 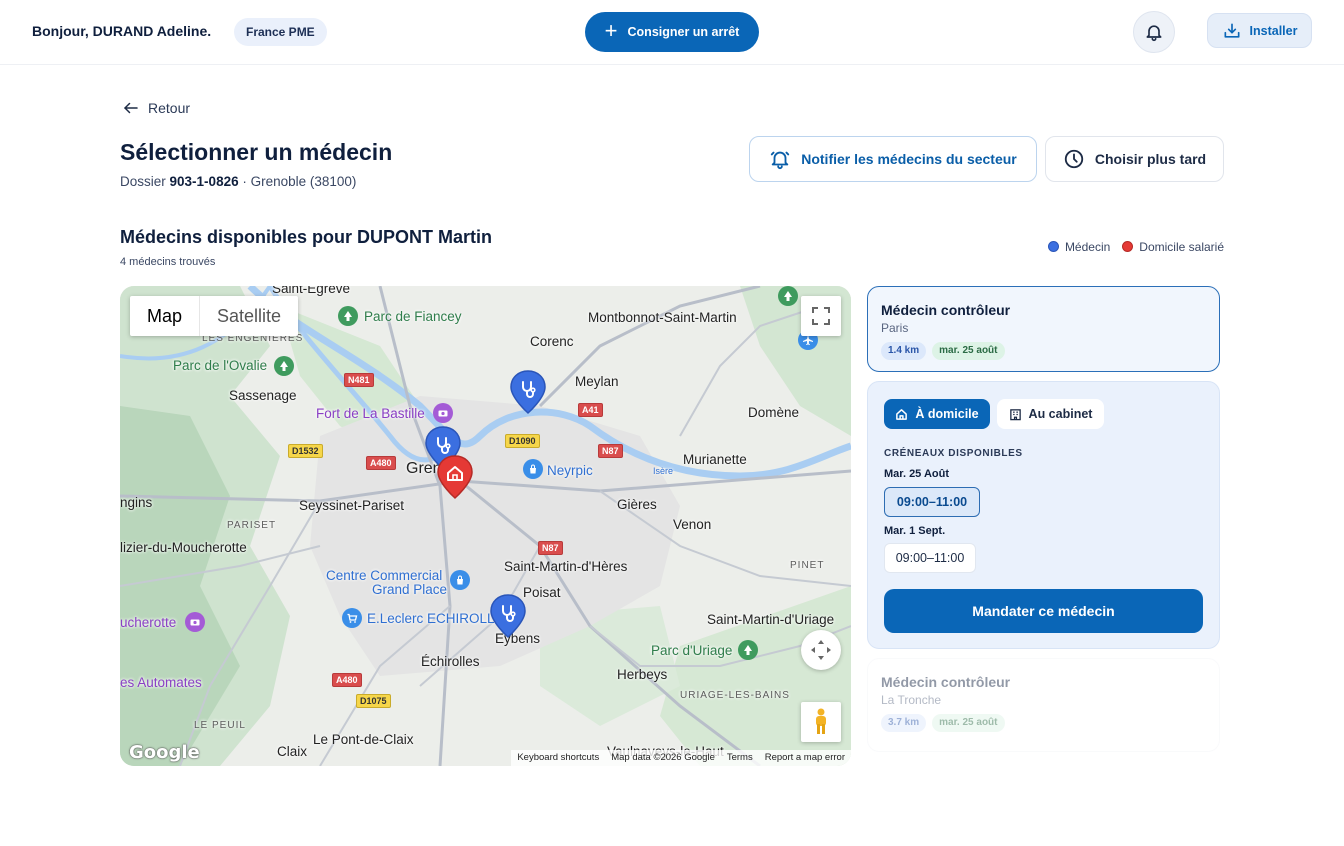 What do you see at coordinates (1050, 414) in the screenshot?
I see `mode-office-button: Au cabinet` at bounding box center [1050, 414].